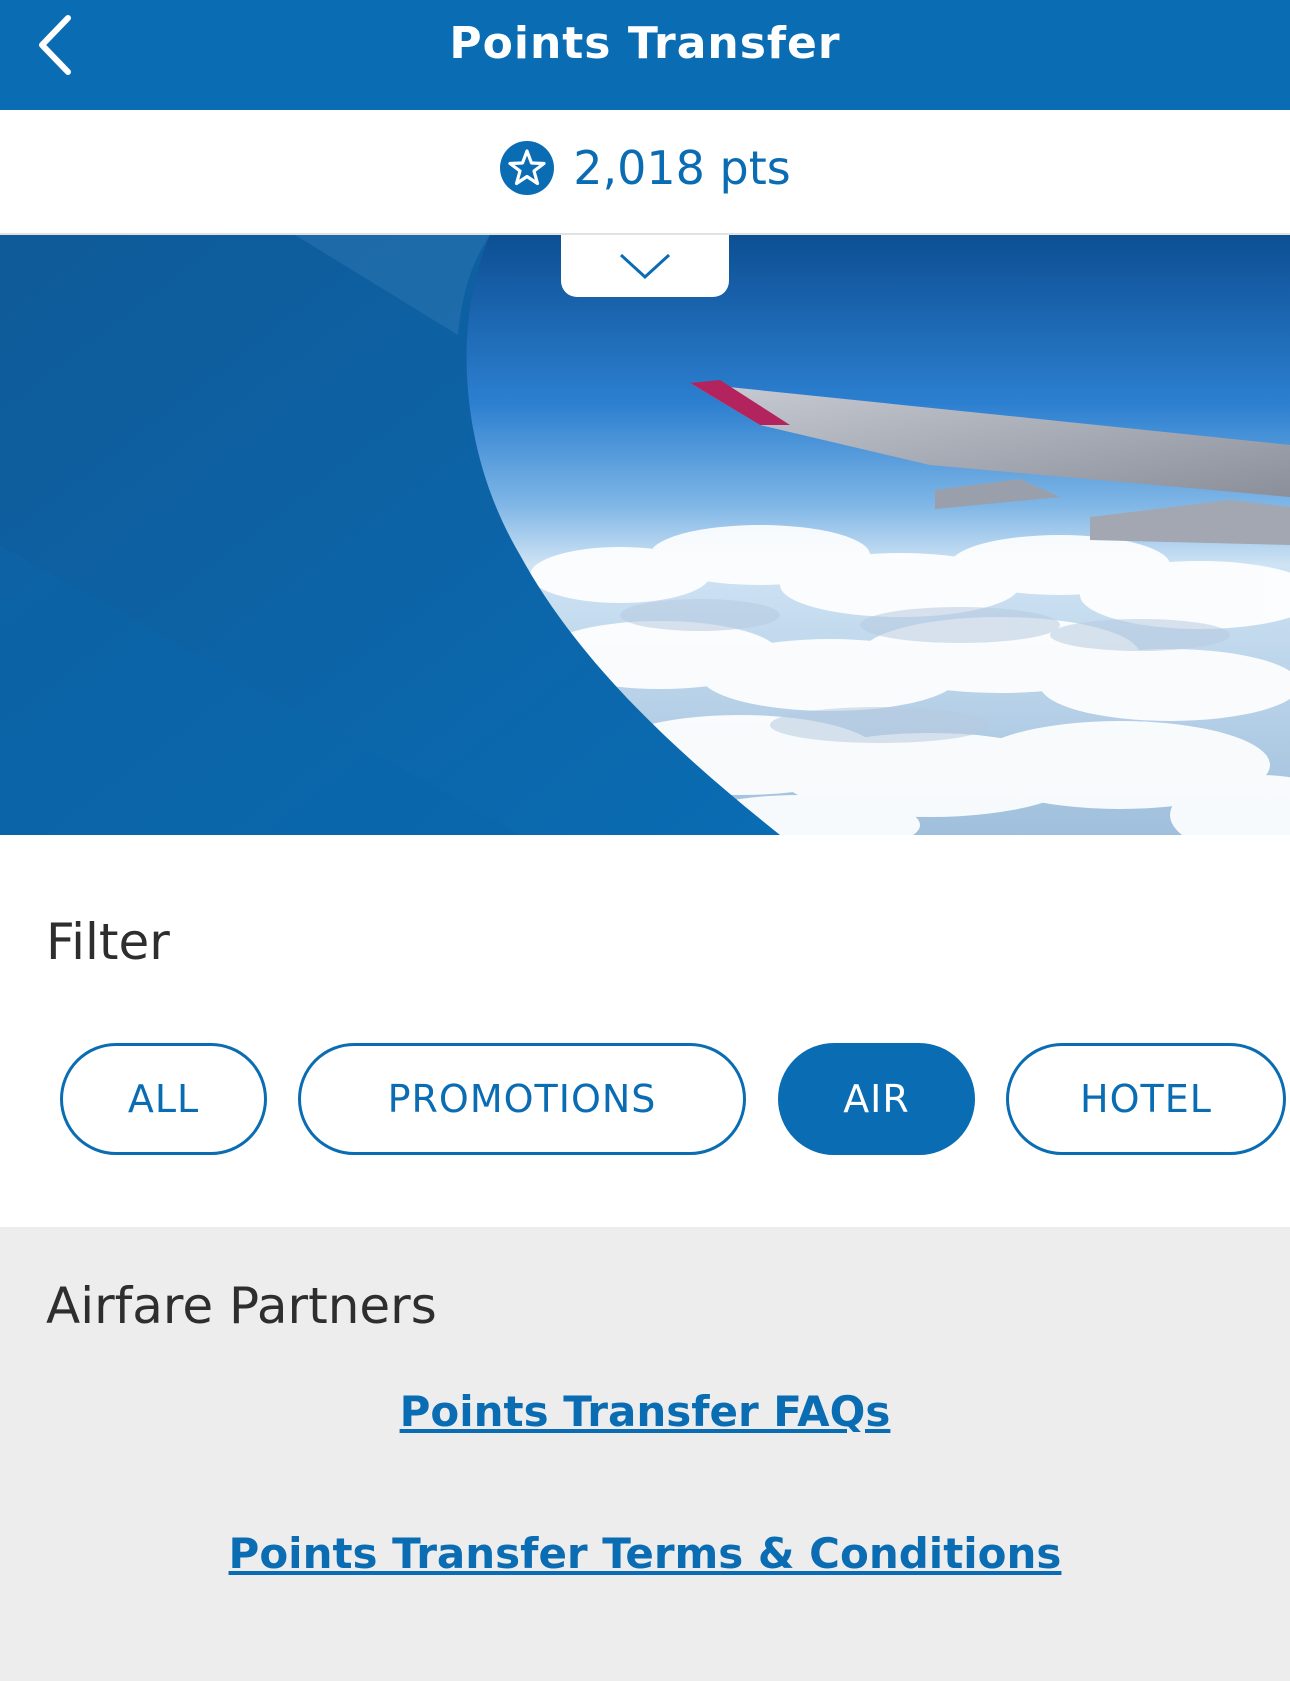 This screenshot has width=1290, height=1681. What do you see at coordinates (682, 168) in the screenshot?
I see `points-value: 2,018 pts` at bounding box center [682, 168].